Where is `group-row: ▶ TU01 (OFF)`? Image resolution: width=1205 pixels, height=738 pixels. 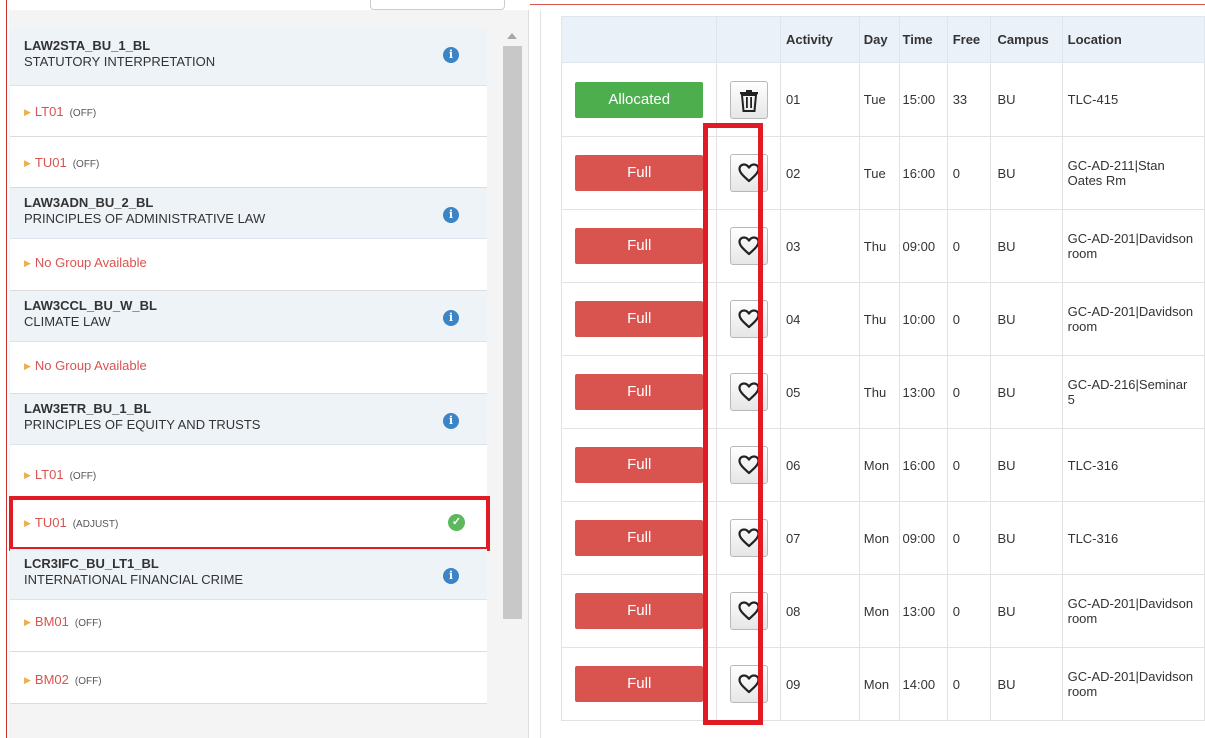 group-row: ▶ TU01 (OFF) is located at coordinates (248, 162).